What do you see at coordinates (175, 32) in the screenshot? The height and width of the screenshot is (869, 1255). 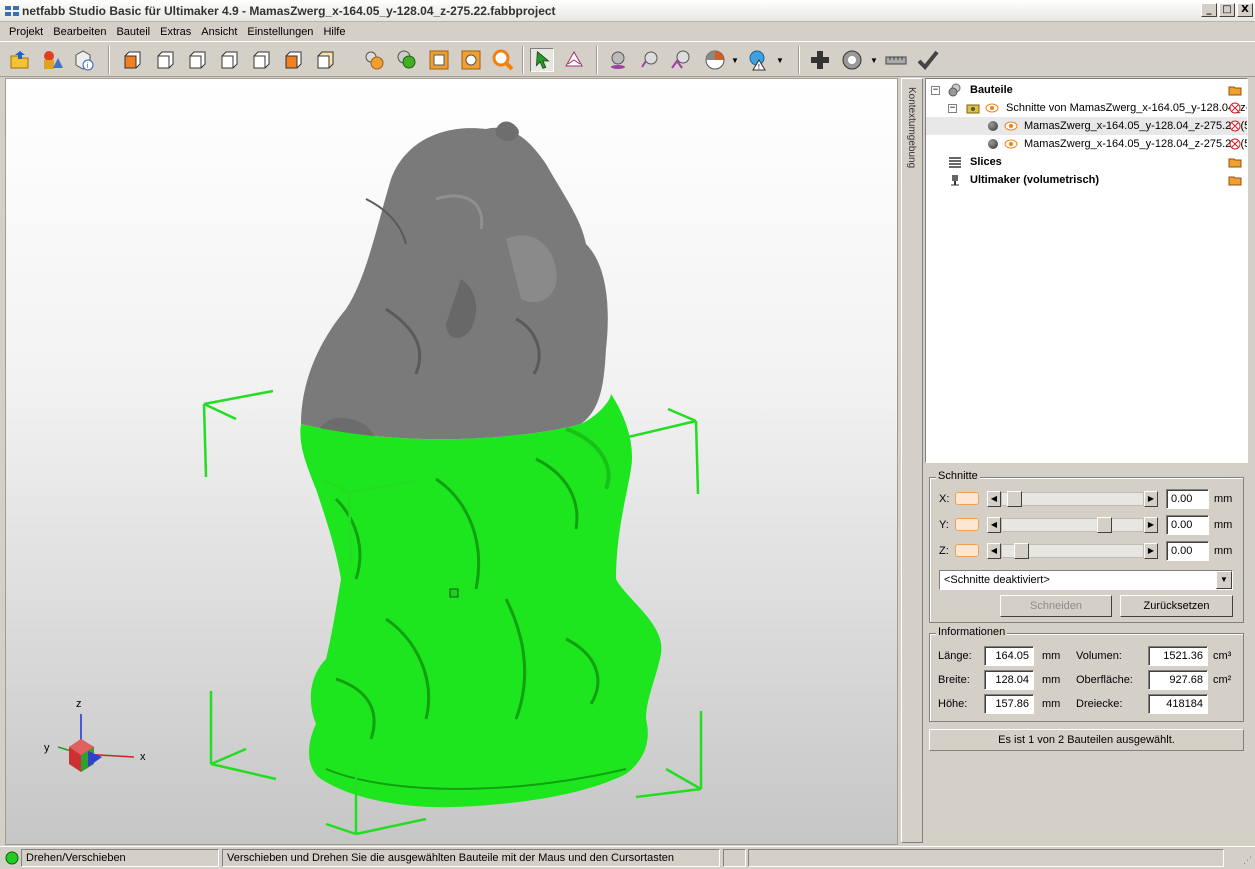 I see `menu-extras: Extras` at bounding box center [175, 32].